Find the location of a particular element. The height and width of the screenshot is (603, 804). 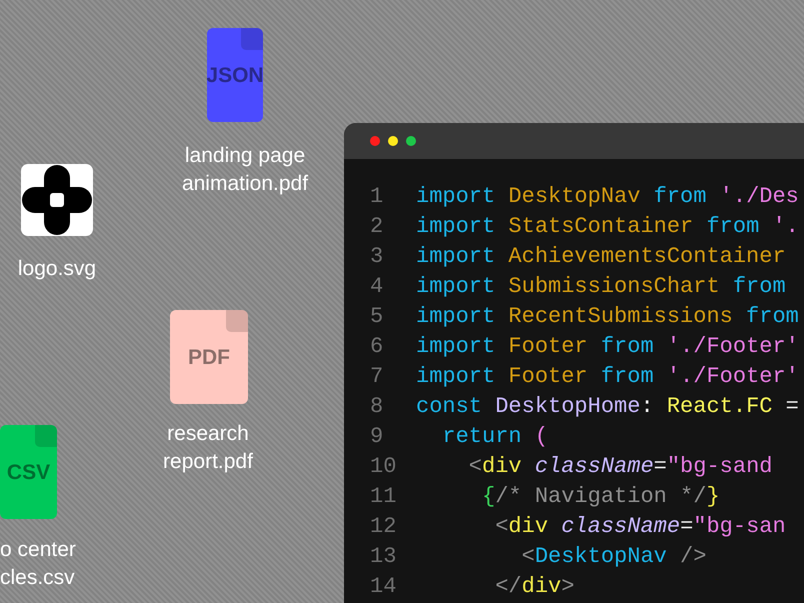

line-number: 8 is located at coordinates (376, 407).